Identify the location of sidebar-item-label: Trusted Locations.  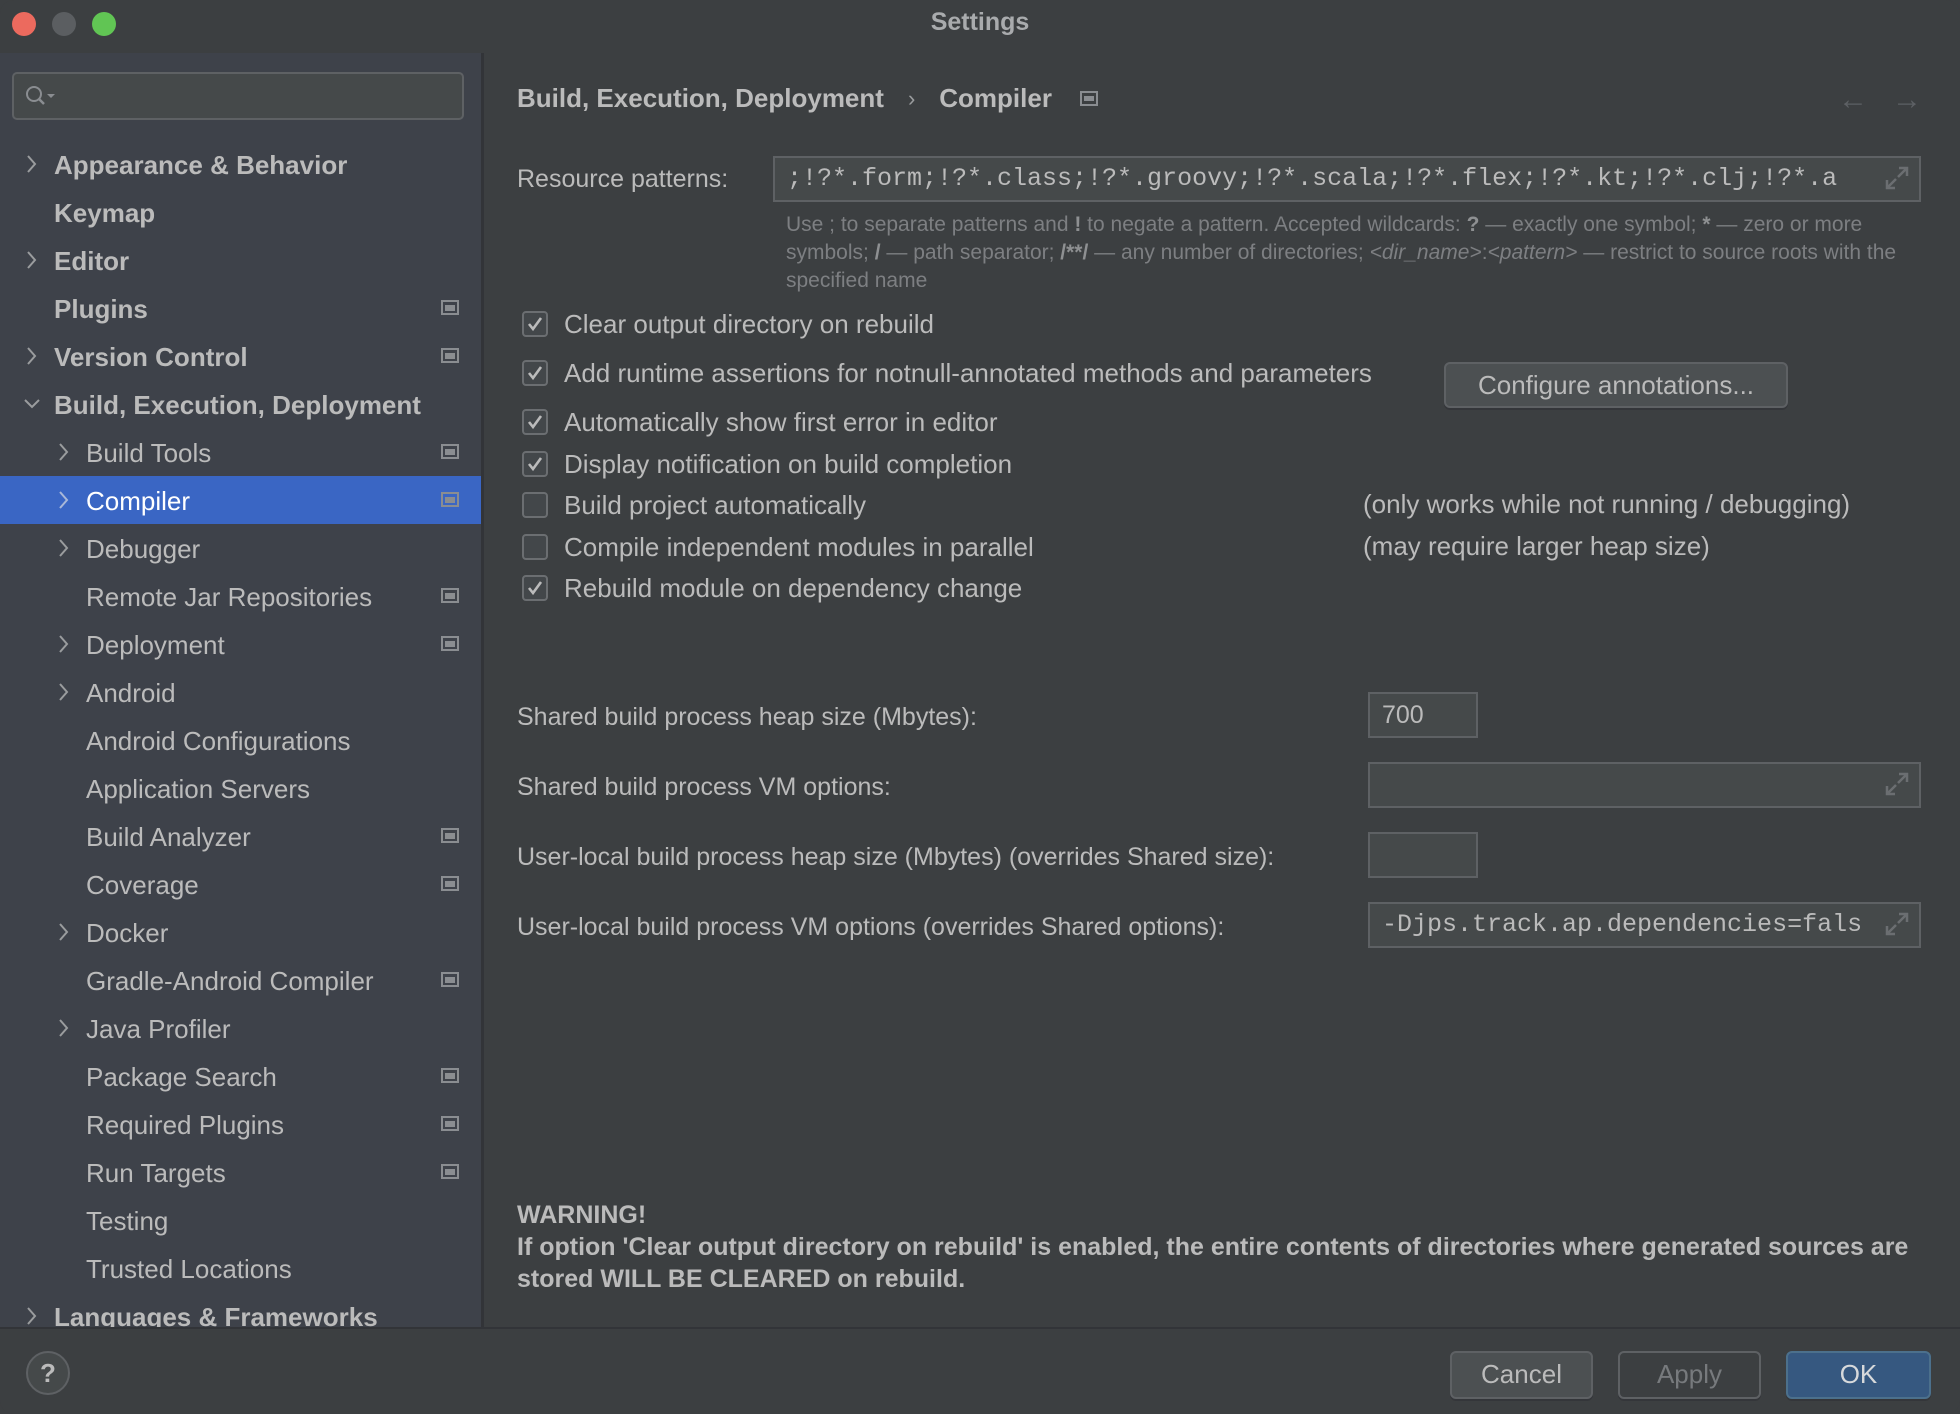
(189, 1269).